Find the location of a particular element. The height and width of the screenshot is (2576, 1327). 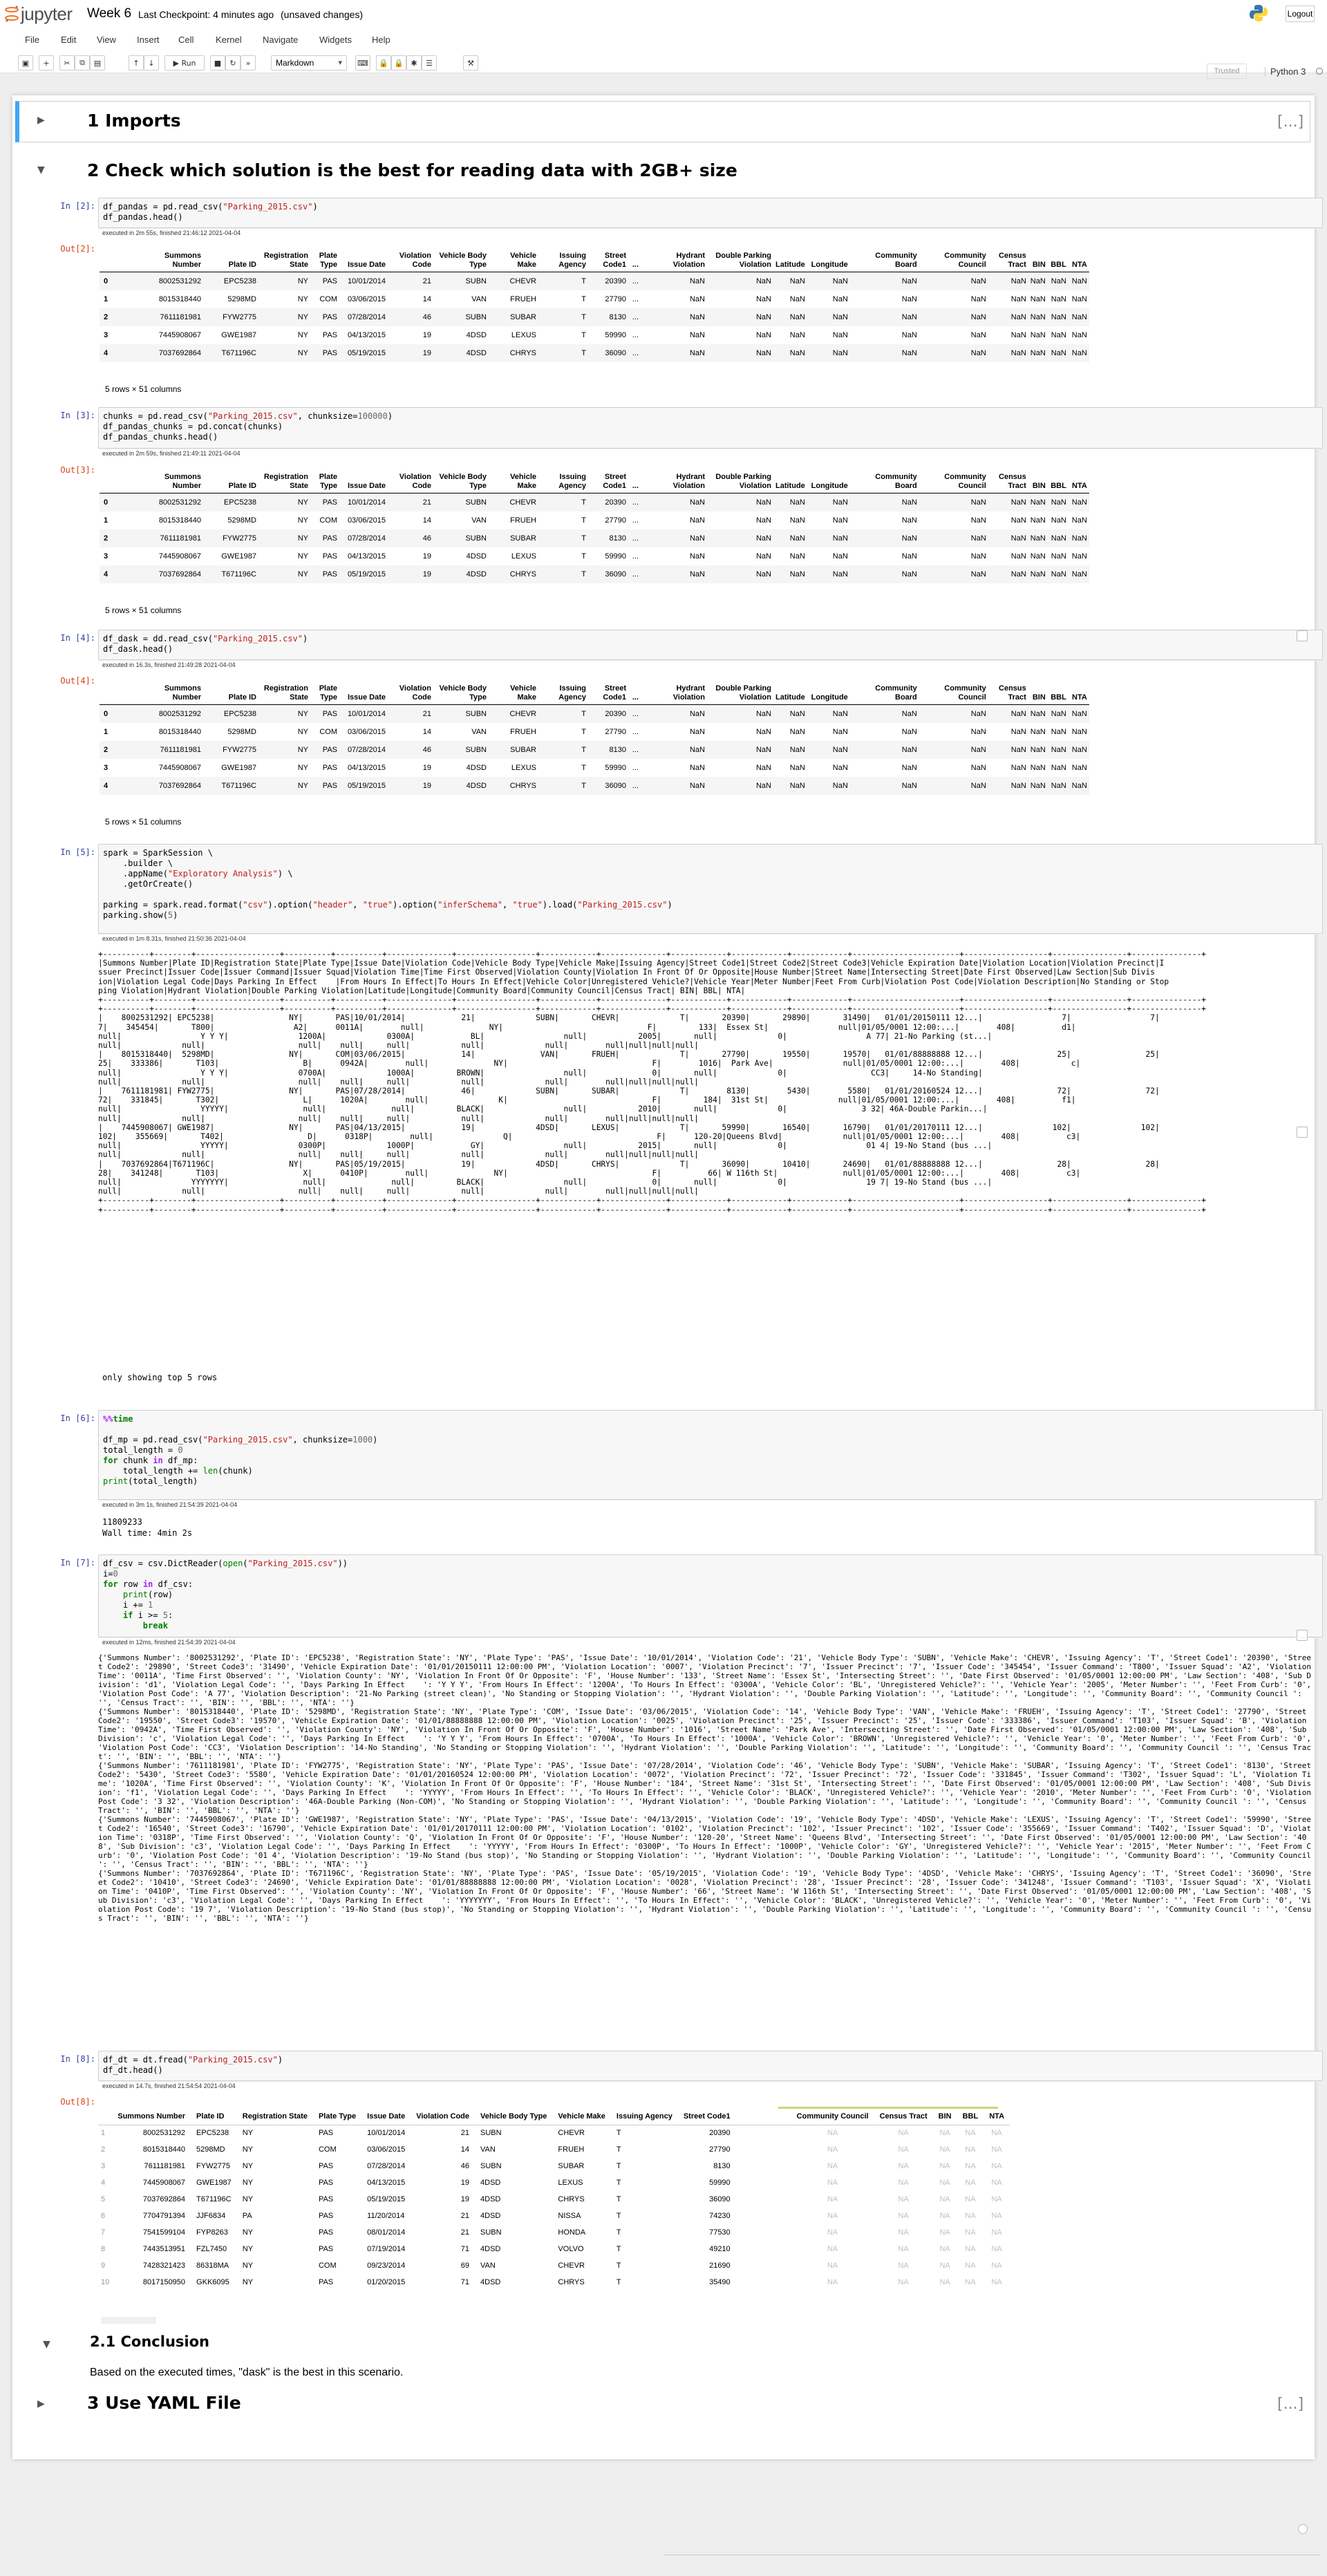

extension-icon: ⚒ is located at coordinates (470, 62).